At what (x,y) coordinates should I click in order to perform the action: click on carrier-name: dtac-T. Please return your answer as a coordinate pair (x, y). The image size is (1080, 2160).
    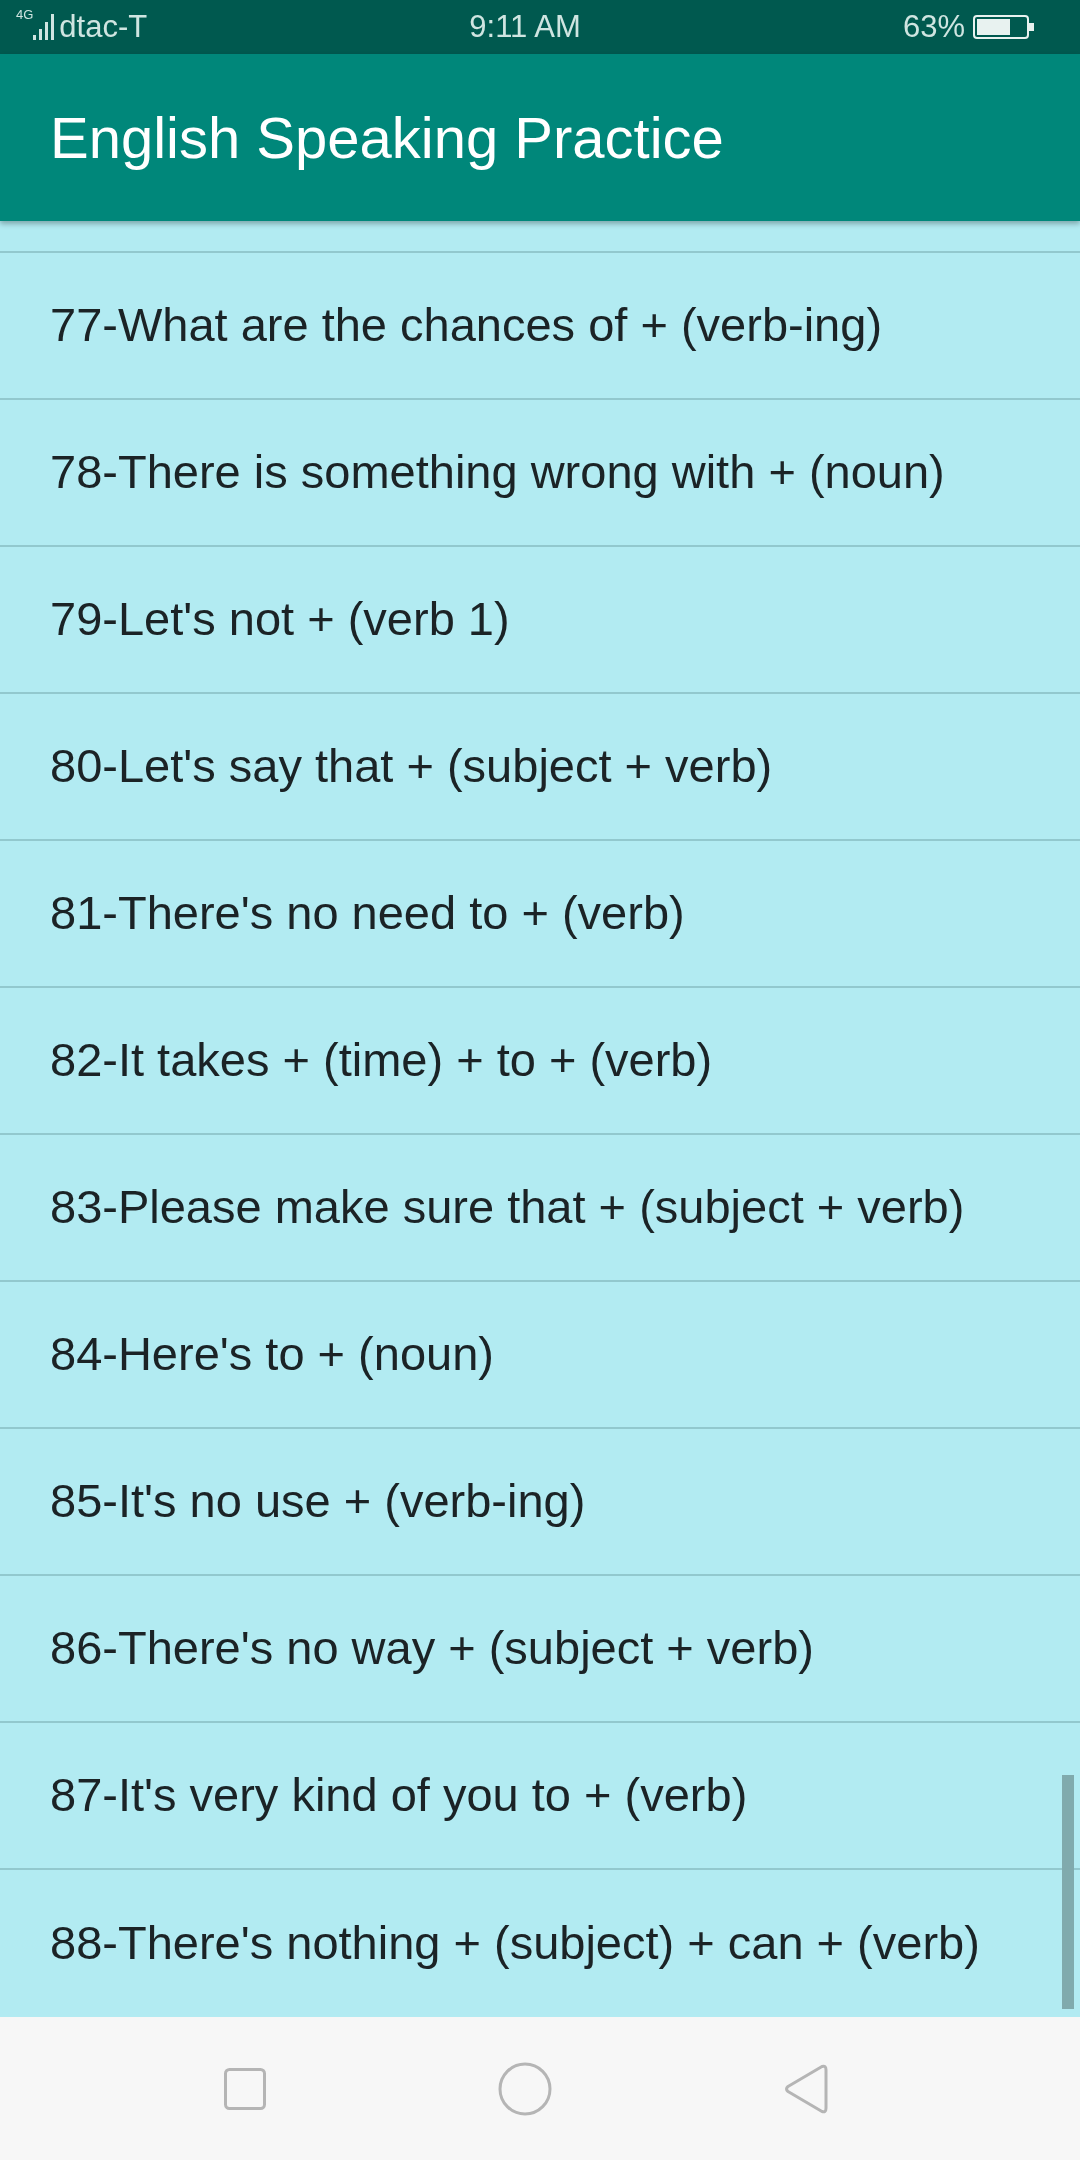
    Looking at the image, I should click on (103, 26).